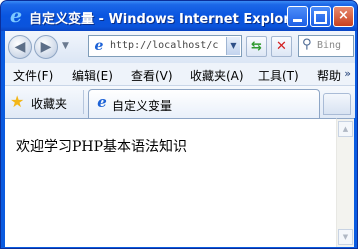 The height and width of the screenshot is (249, 358). I want to click on maximize-icon, so click(320, 17).